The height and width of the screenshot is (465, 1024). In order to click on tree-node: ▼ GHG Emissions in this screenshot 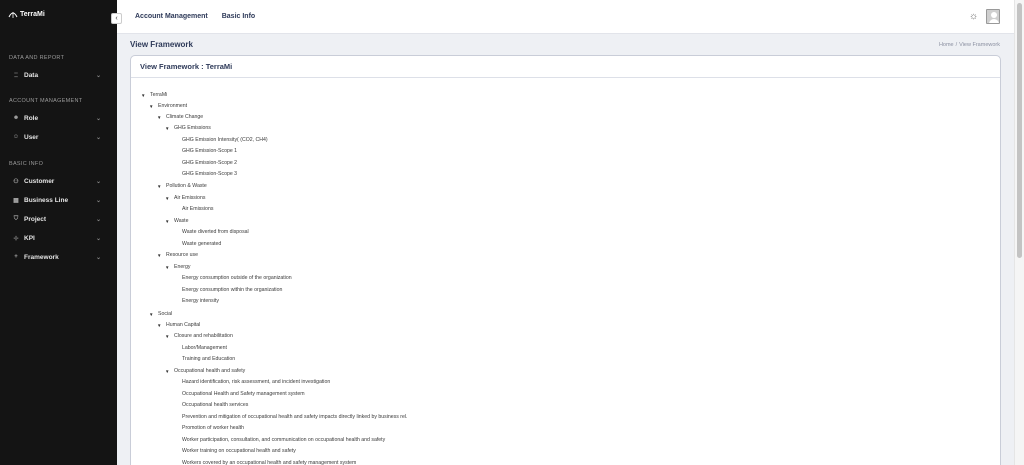, I will do `click(188, 128)`.